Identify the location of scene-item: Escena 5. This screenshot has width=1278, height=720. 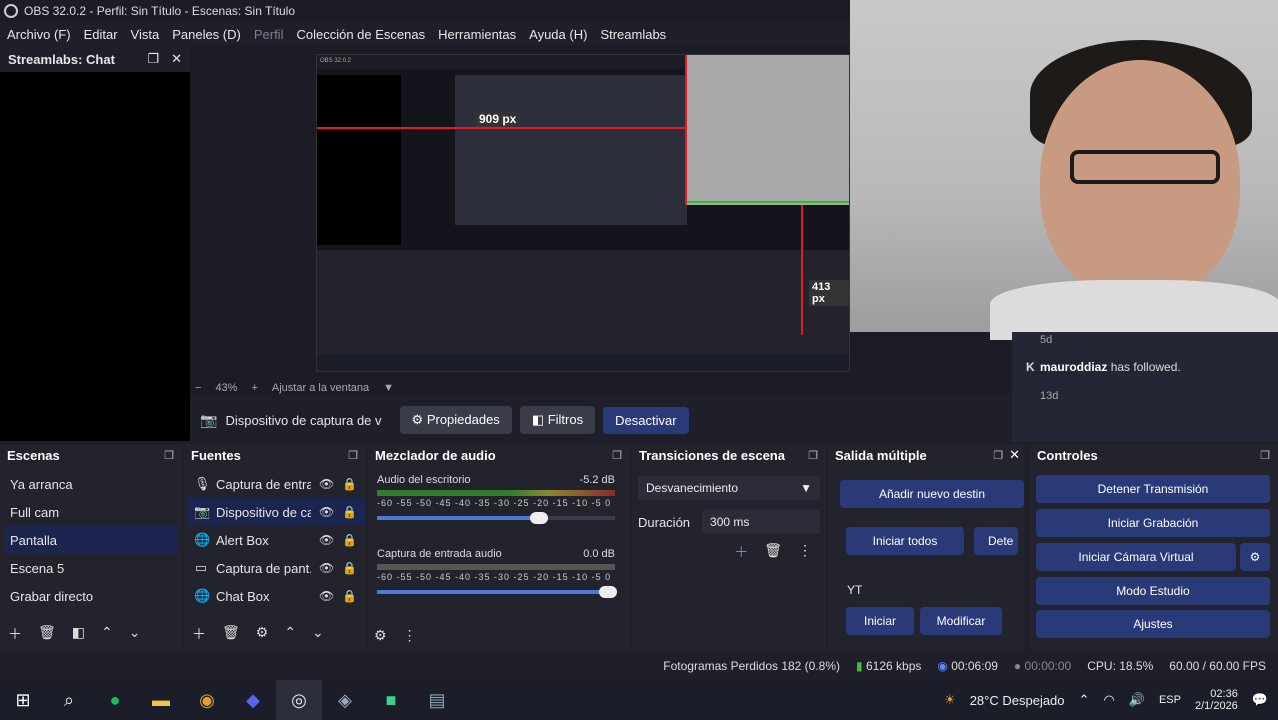
(91, 568).